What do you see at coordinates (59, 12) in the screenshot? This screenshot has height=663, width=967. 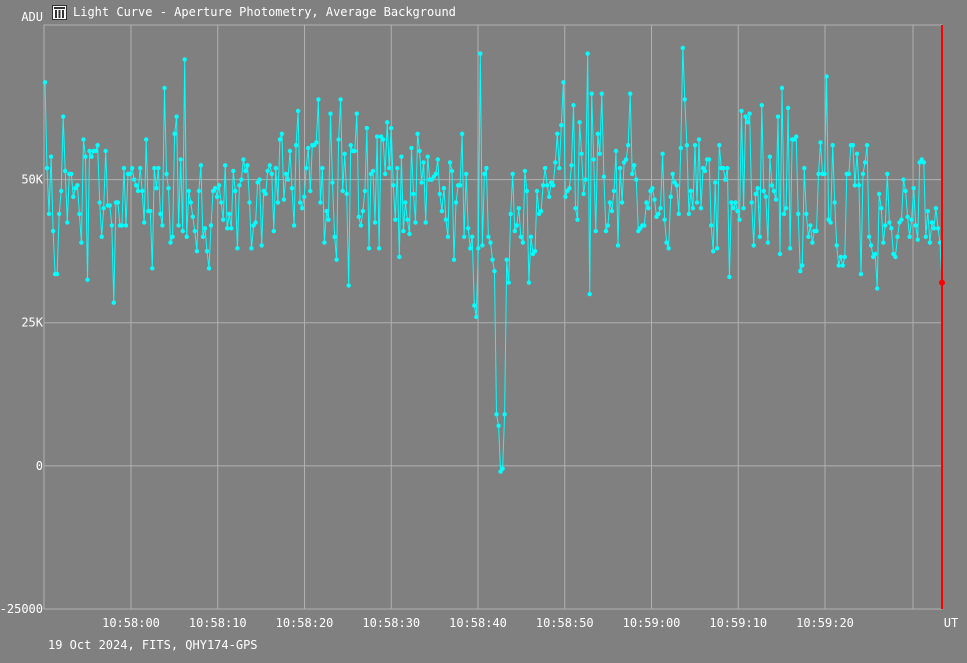 I see `light-curve-app-icon` at bounding box center [59, 12].